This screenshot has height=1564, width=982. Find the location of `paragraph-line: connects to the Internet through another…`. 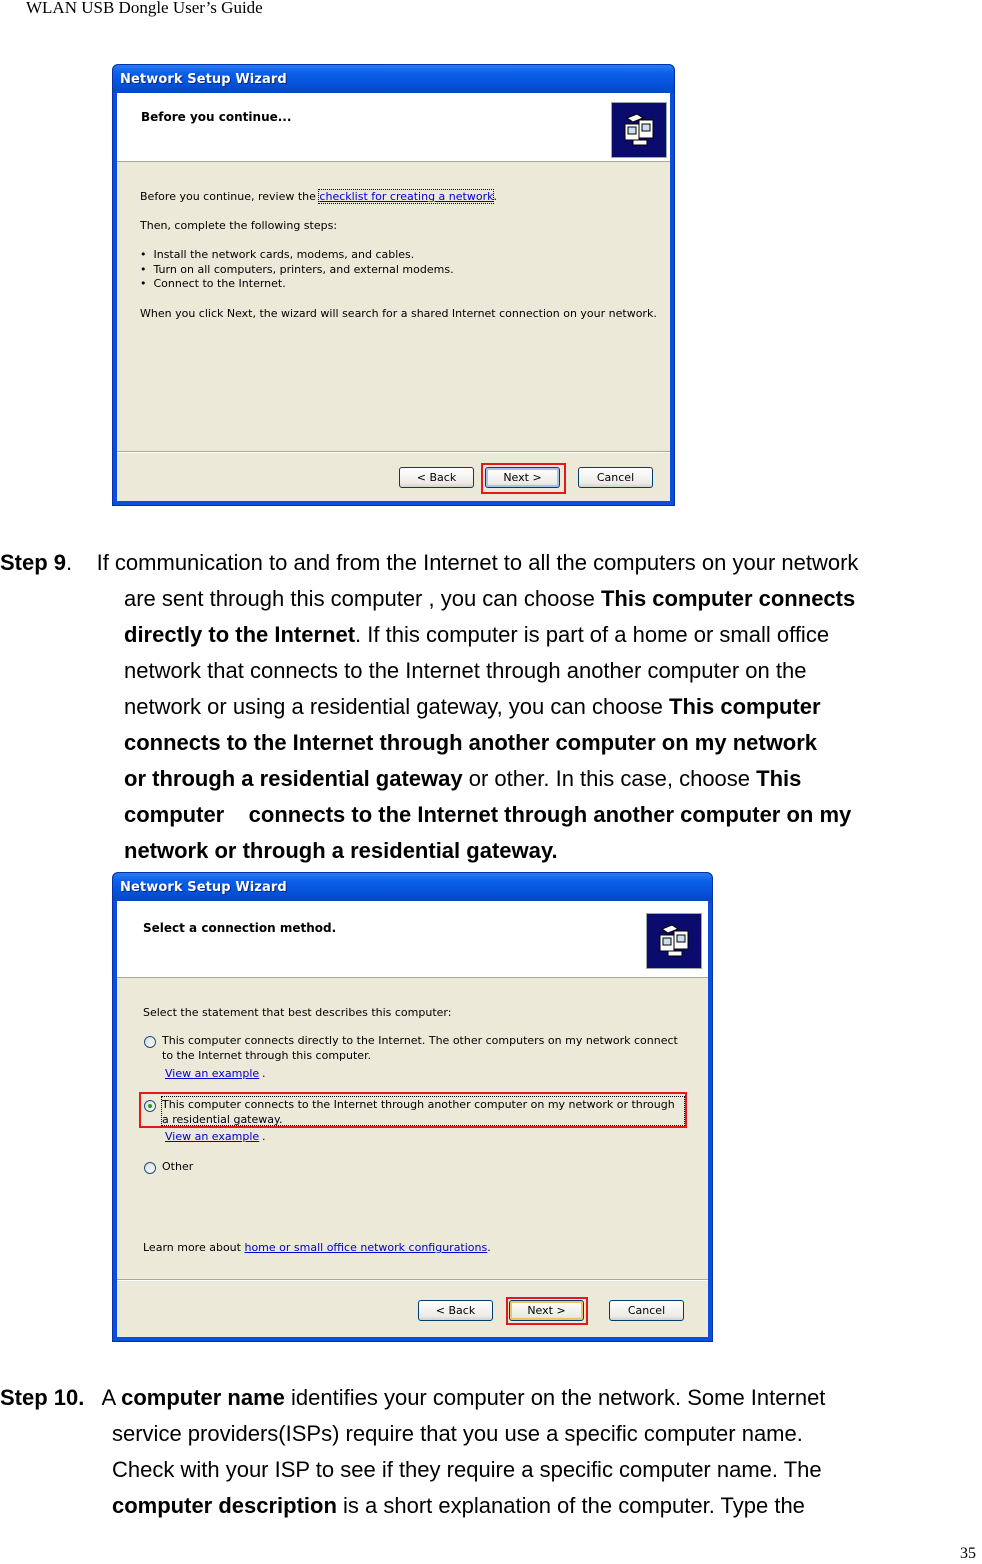

paragraph-line: connects to the Internet through another… is located at coordinates (491, 743).